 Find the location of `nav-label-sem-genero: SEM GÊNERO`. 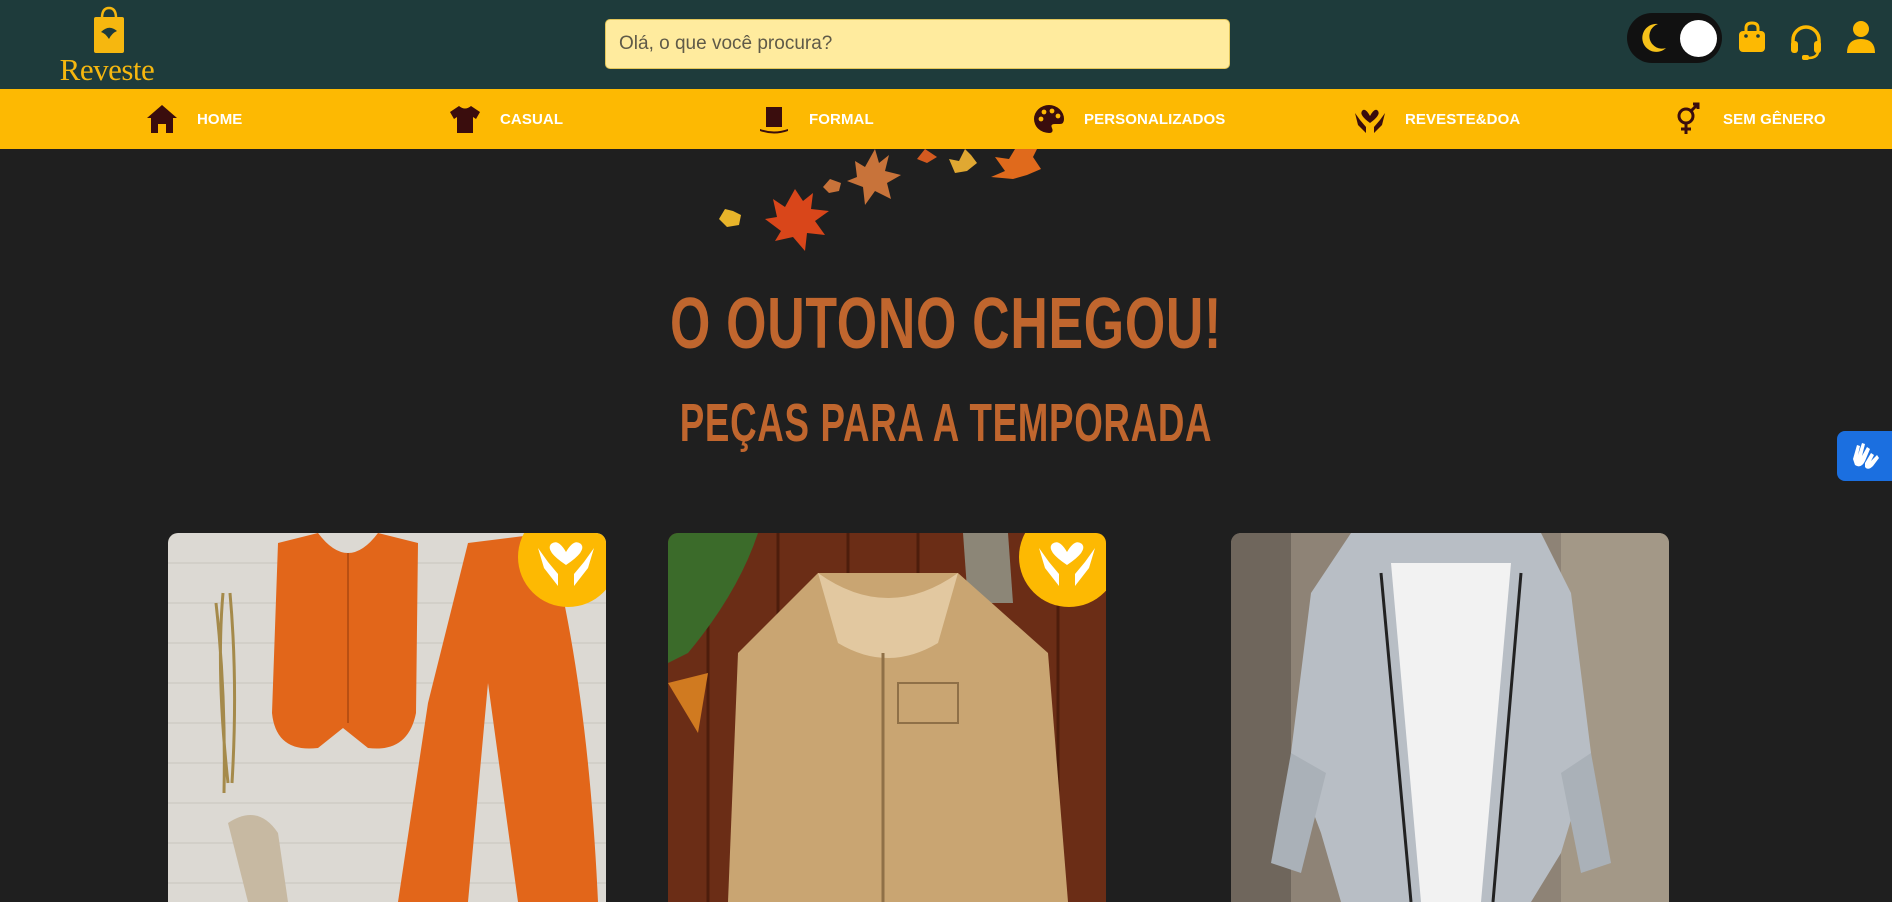

nav-label-sem-genero: SEM GÊNERO is located at coordinates (1774, 119).